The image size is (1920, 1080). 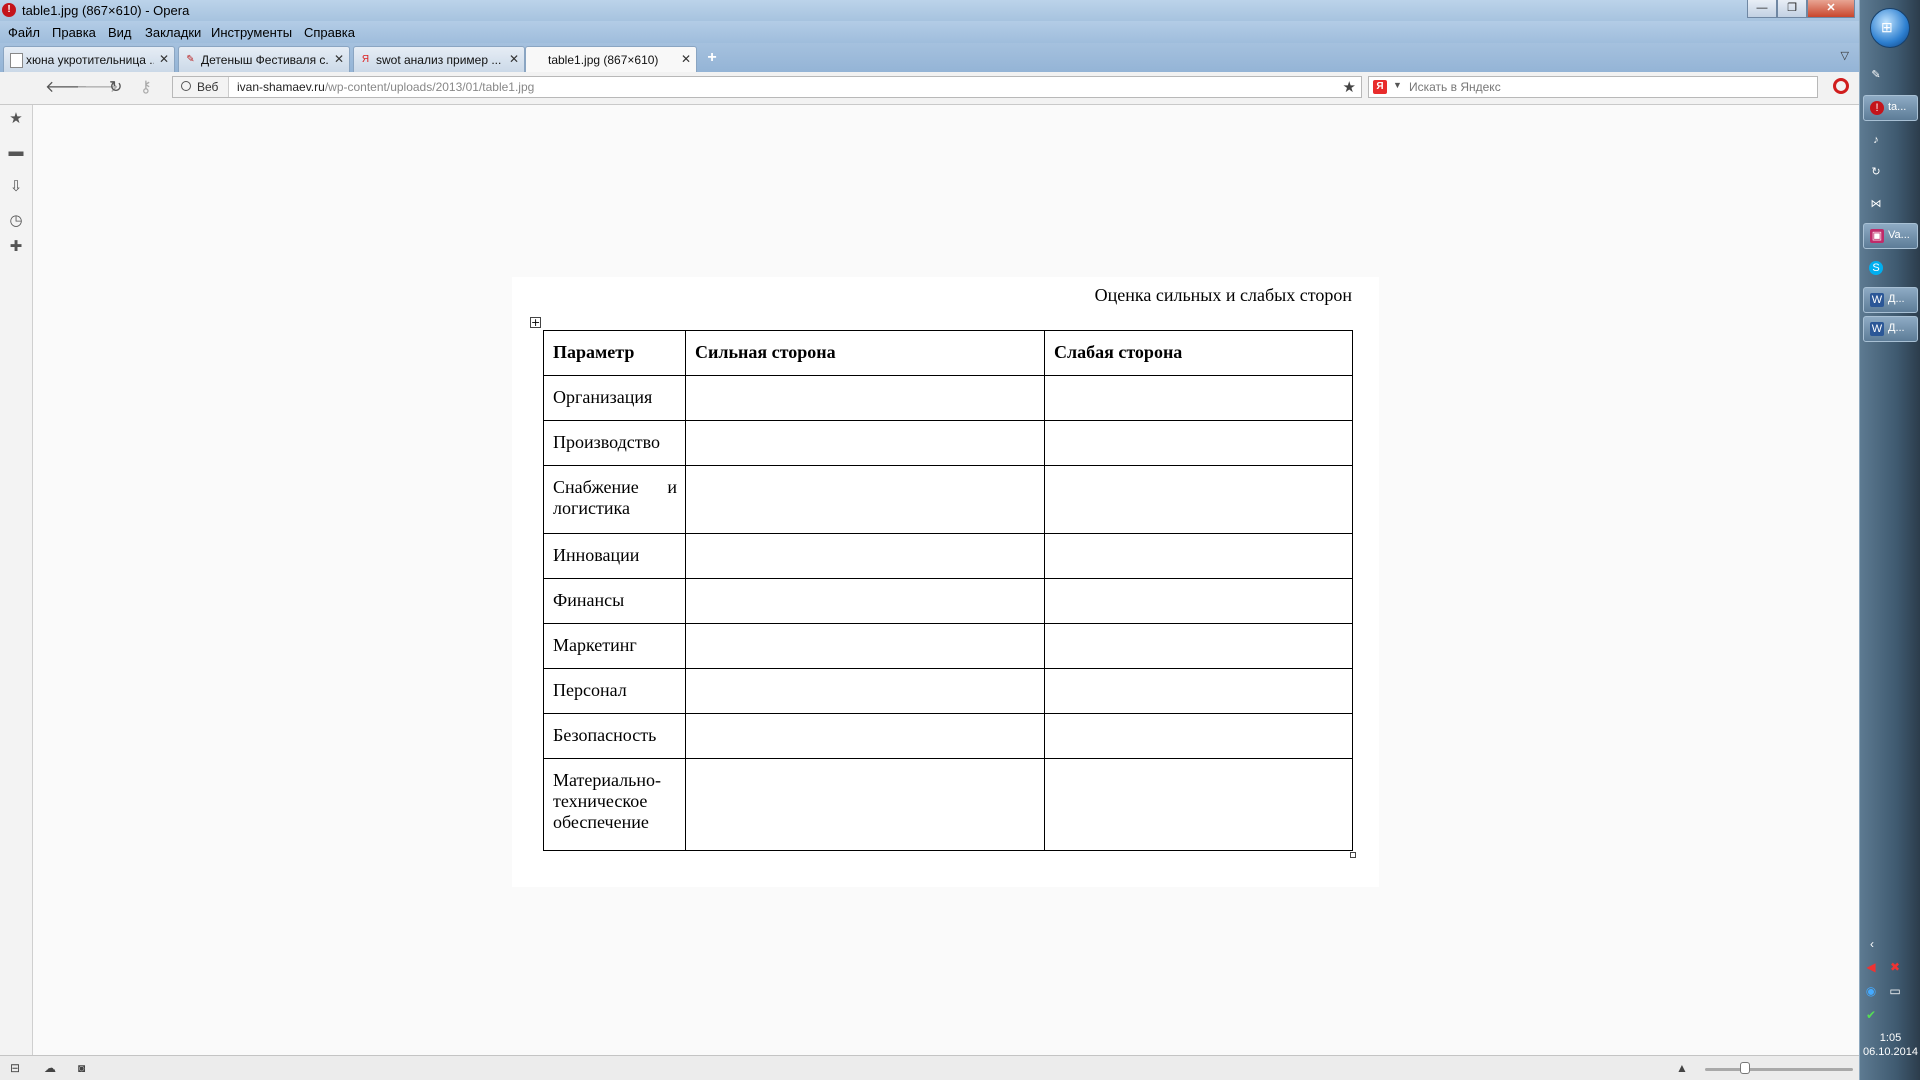 What do you see at coordinates (1762, 9) in the screenshot?
I see `minimize-button: —` at bounding box center [1762, 9].